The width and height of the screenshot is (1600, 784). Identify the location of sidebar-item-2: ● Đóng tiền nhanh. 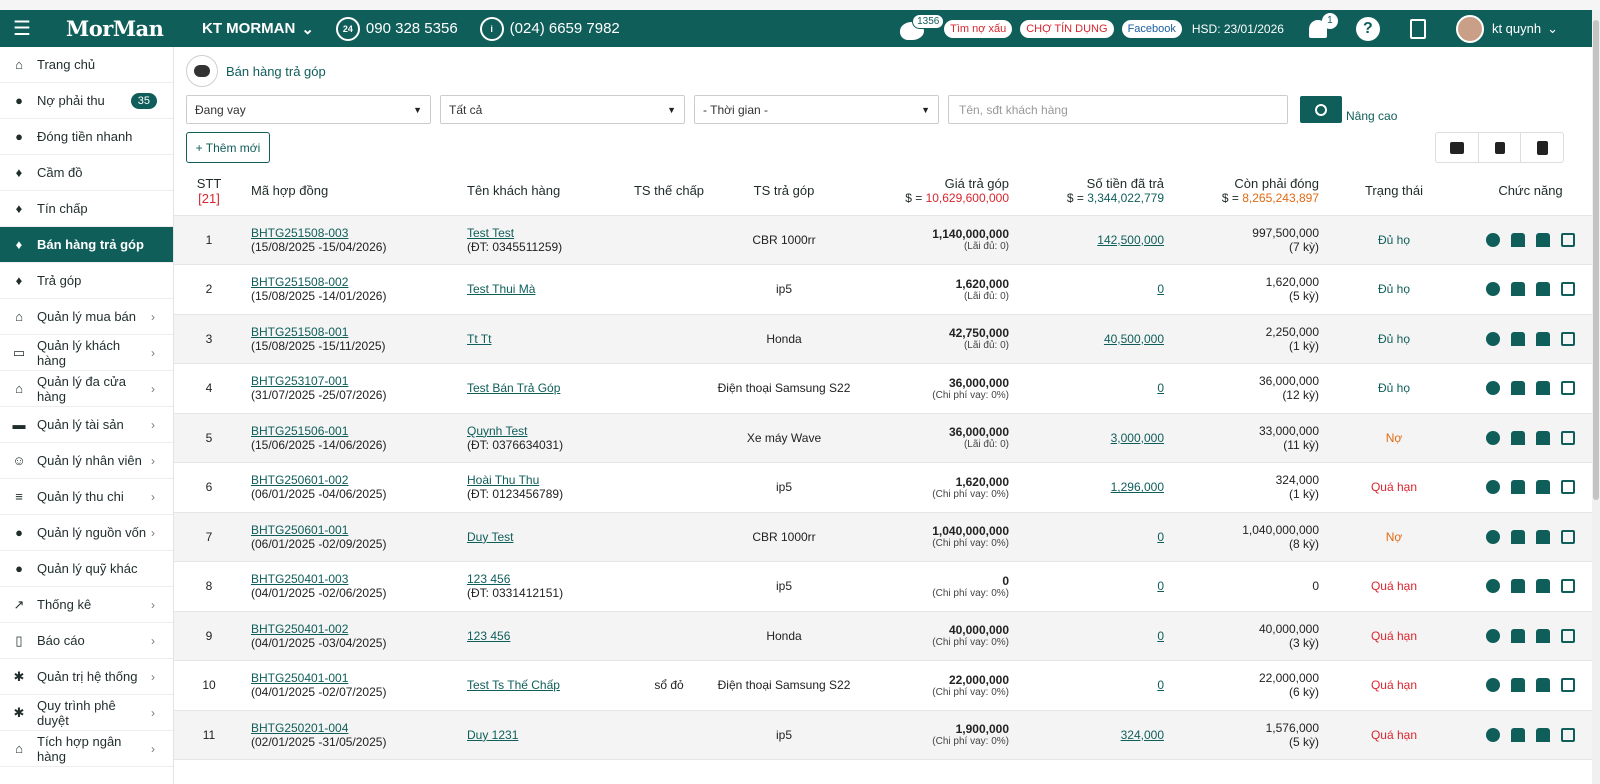
(86, 137).